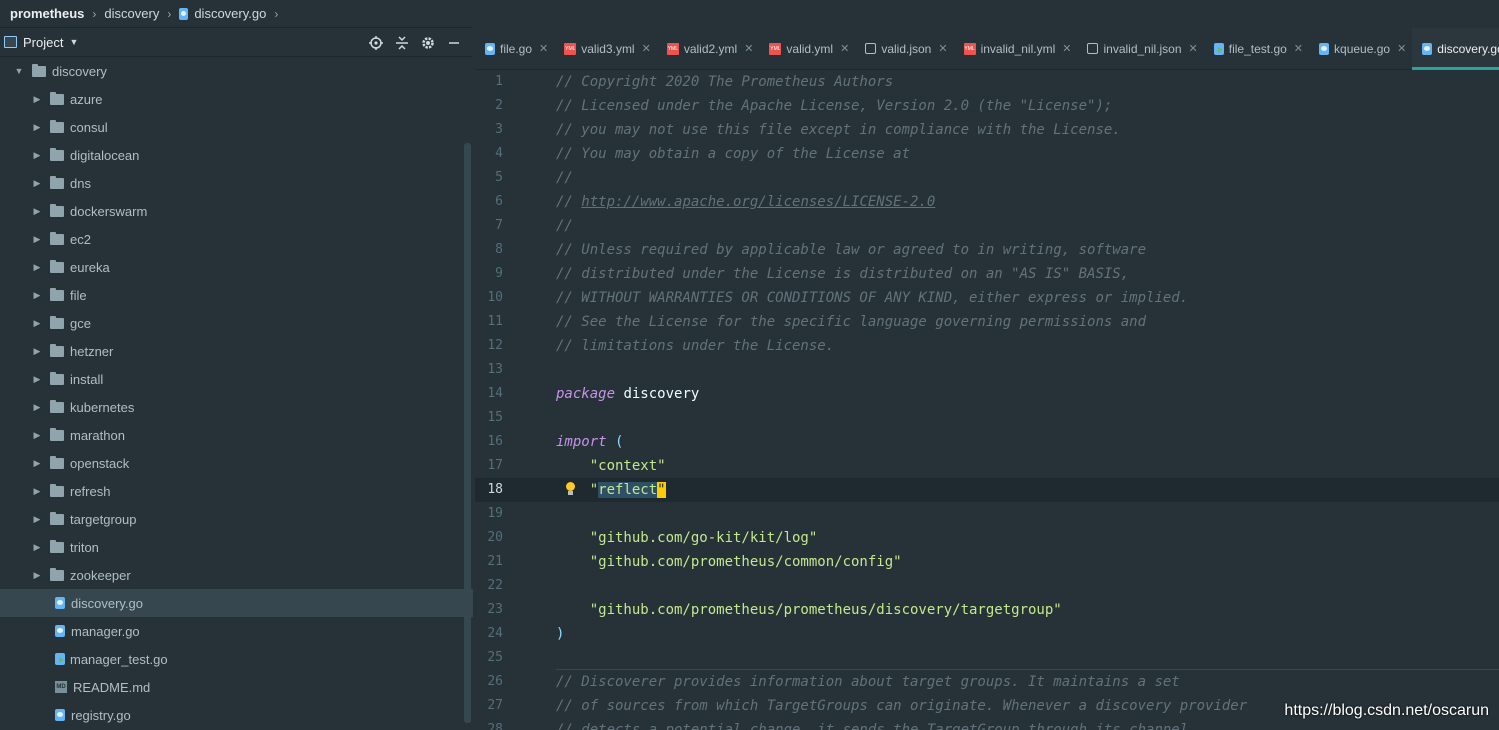 The image size is (1499, 730). I want to click on editor-tab: file_test.go ✕, so click(1256, 49).